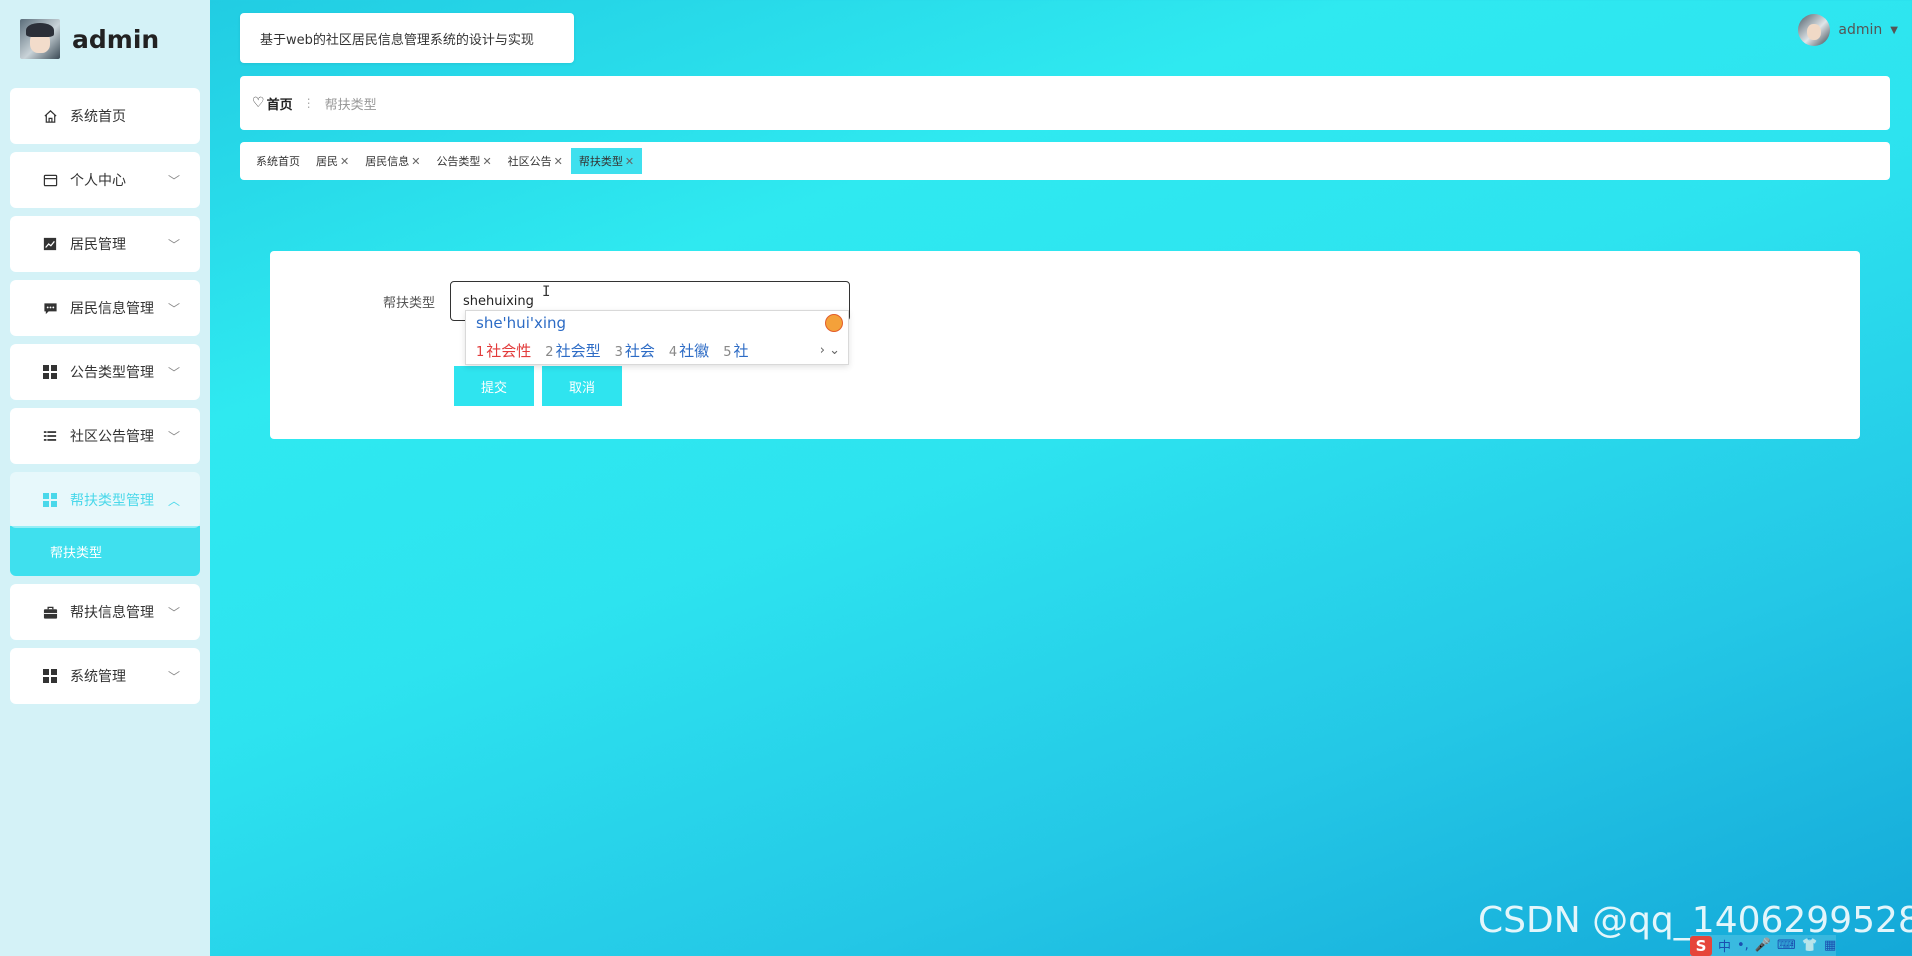 The width and height of the screenshot is (1912, 956). What do you see at coordinates (116, 39) in the screenshot?
I see `brand-name: admin` at bounding box center [116, 39].